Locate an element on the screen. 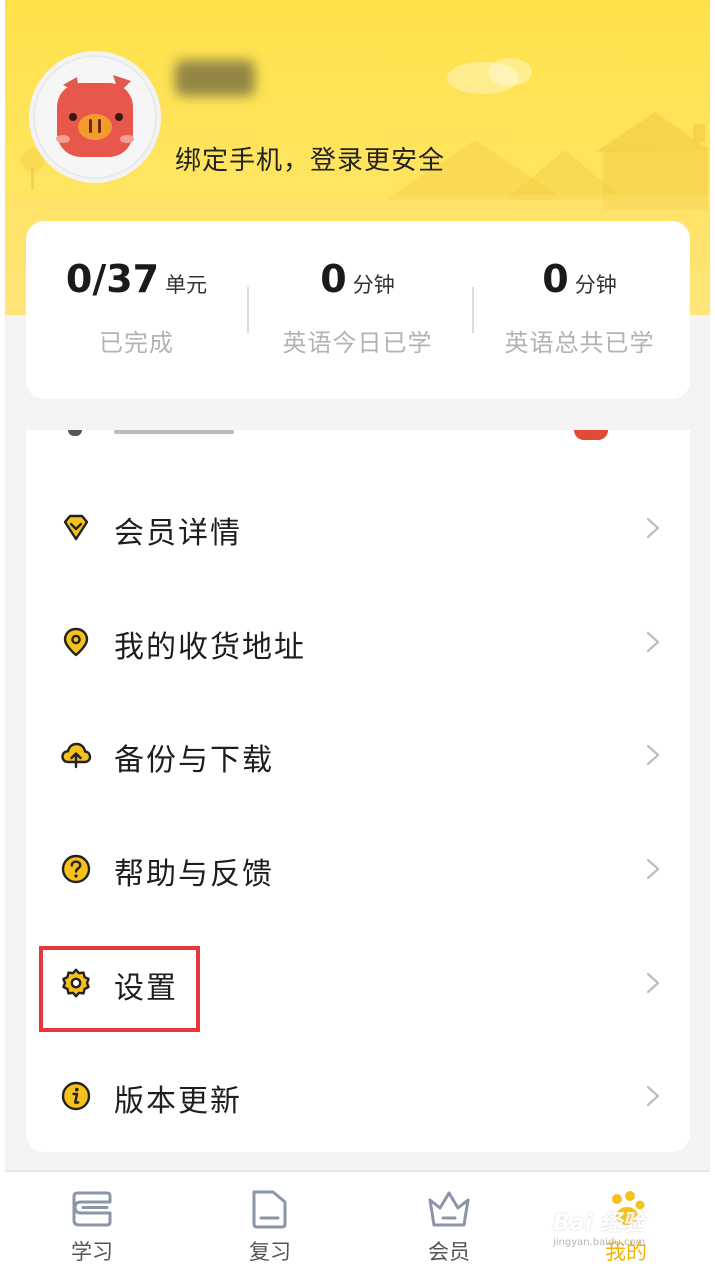  username-blurred is located at coordinates (215, 78).